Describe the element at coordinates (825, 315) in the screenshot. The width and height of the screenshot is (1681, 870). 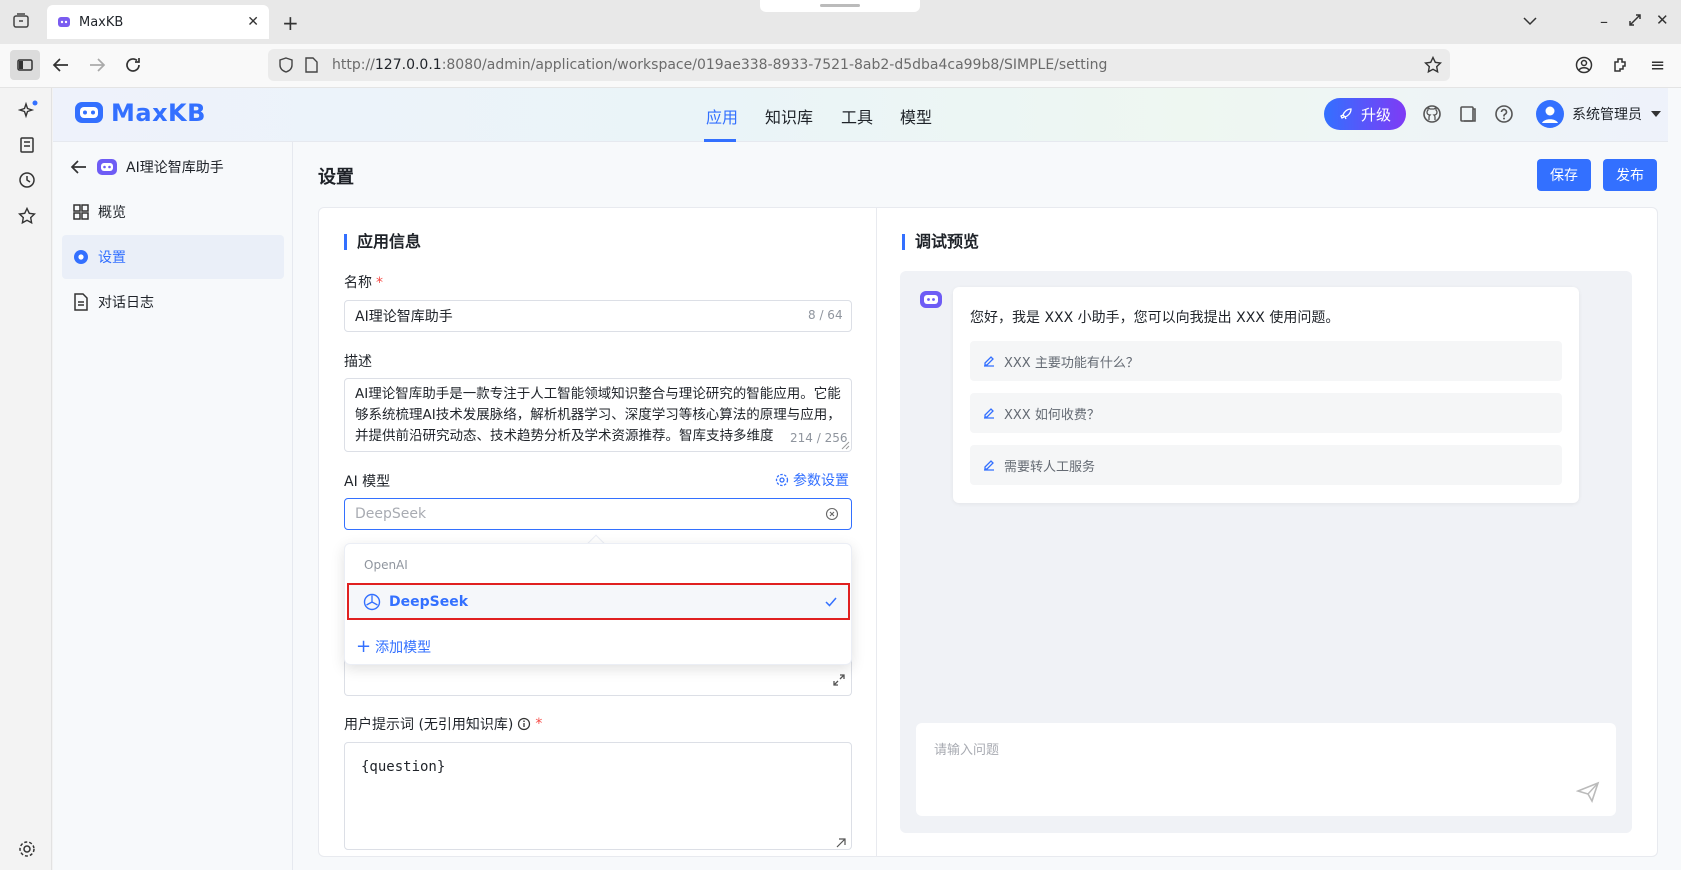
I see `name-char-count: 8 / 64` at that location.